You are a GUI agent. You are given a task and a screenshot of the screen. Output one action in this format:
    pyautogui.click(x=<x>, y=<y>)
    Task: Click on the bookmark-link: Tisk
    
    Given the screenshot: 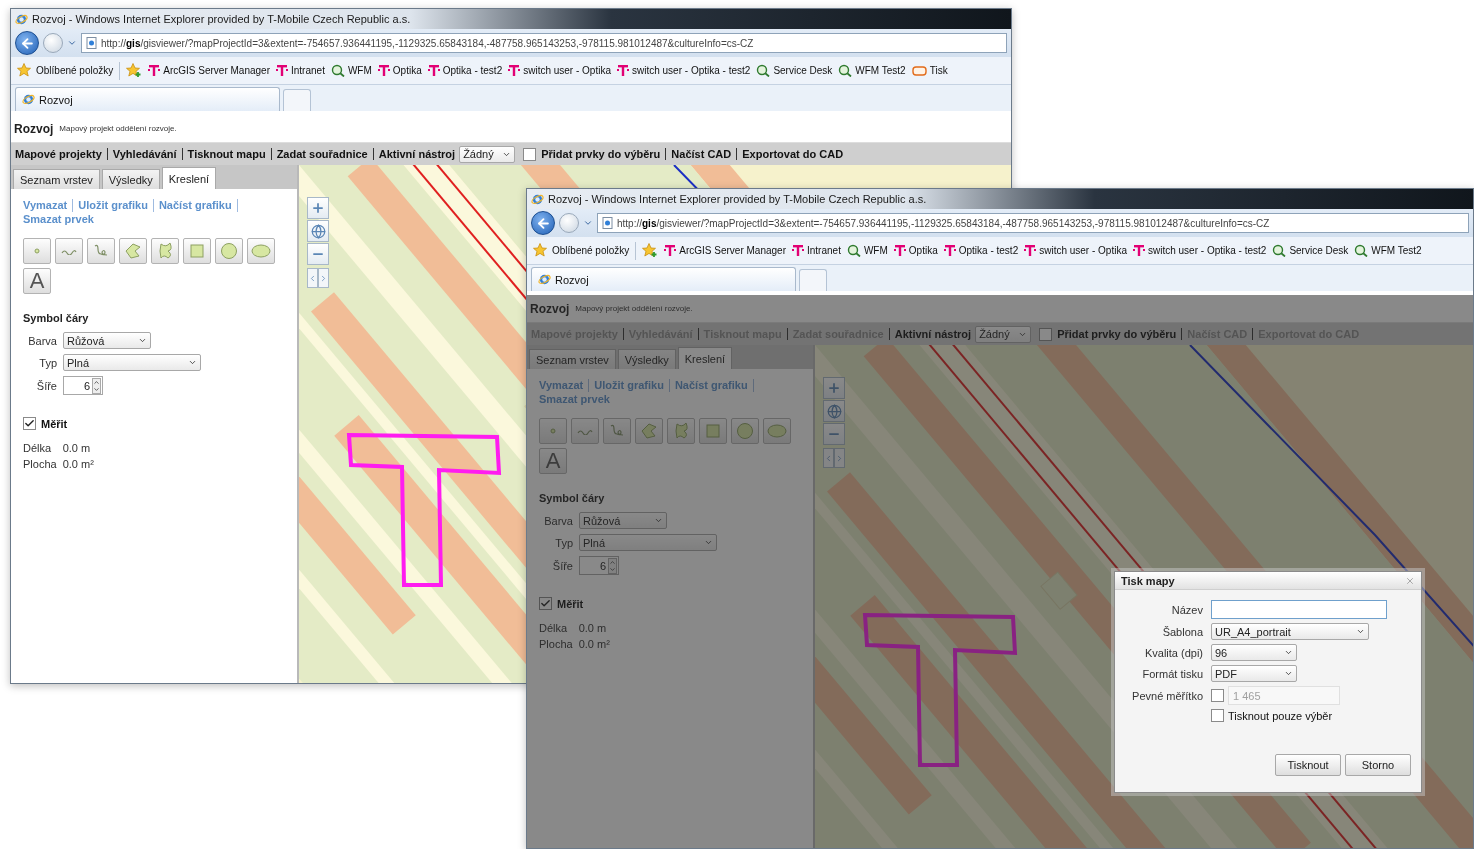 What is the action you would take?
    pyautogui.click(x=929, y=70)
    